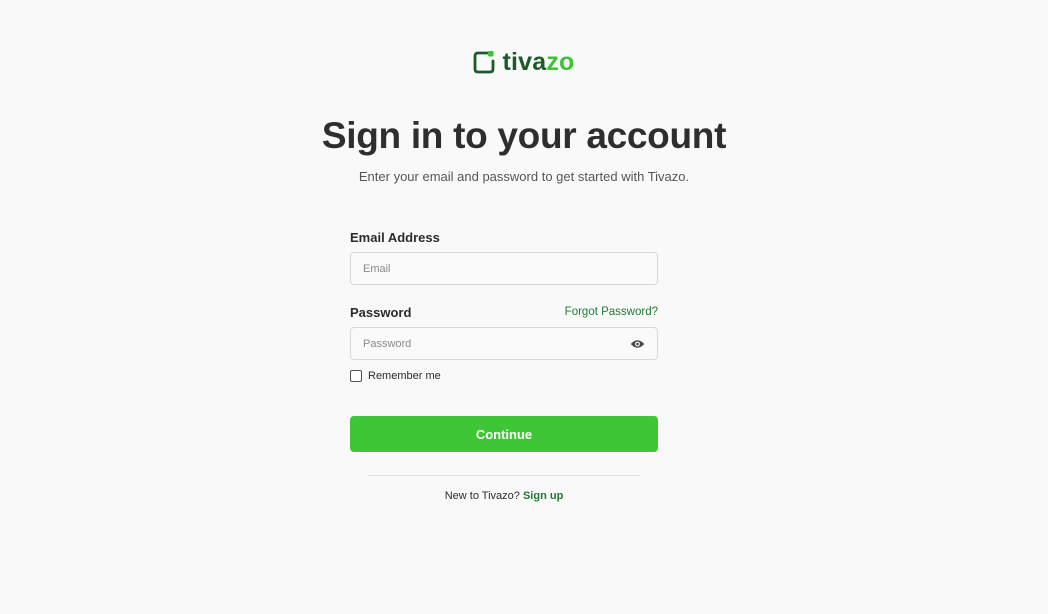 The height and width of the screenshot is (614, 1048). I want to click on continue-button: Continue, so click(504, 434).